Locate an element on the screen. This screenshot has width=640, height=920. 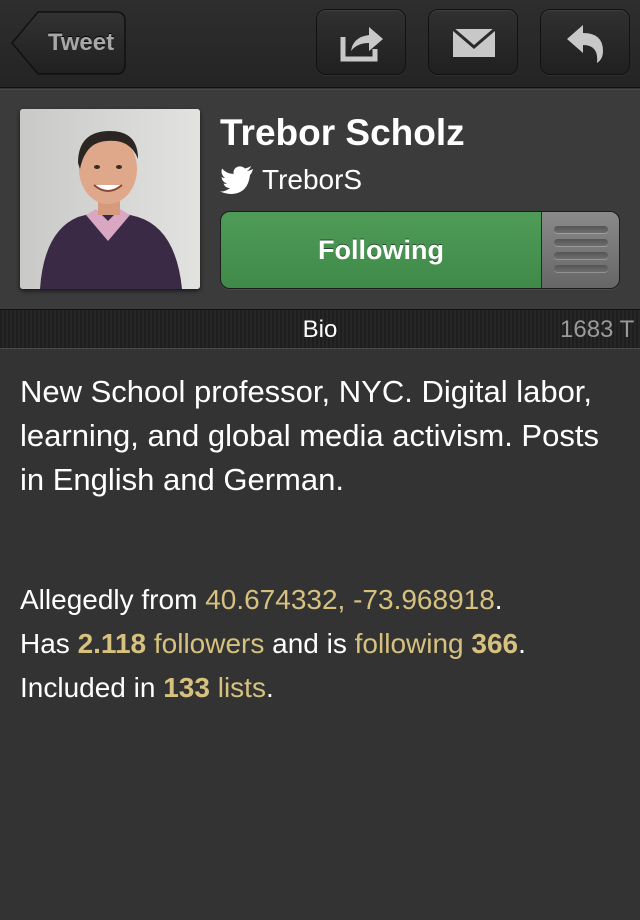
lists-suffix: . is located at coordinates (269, 687).